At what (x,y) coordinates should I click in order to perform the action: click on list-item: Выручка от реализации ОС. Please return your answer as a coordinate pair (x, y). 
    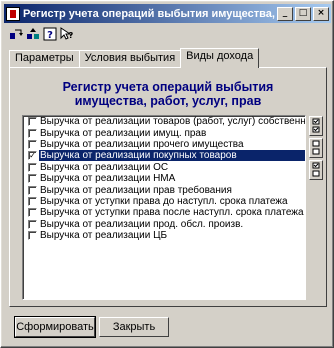
    Looking at the image, I should click on (164, 167).